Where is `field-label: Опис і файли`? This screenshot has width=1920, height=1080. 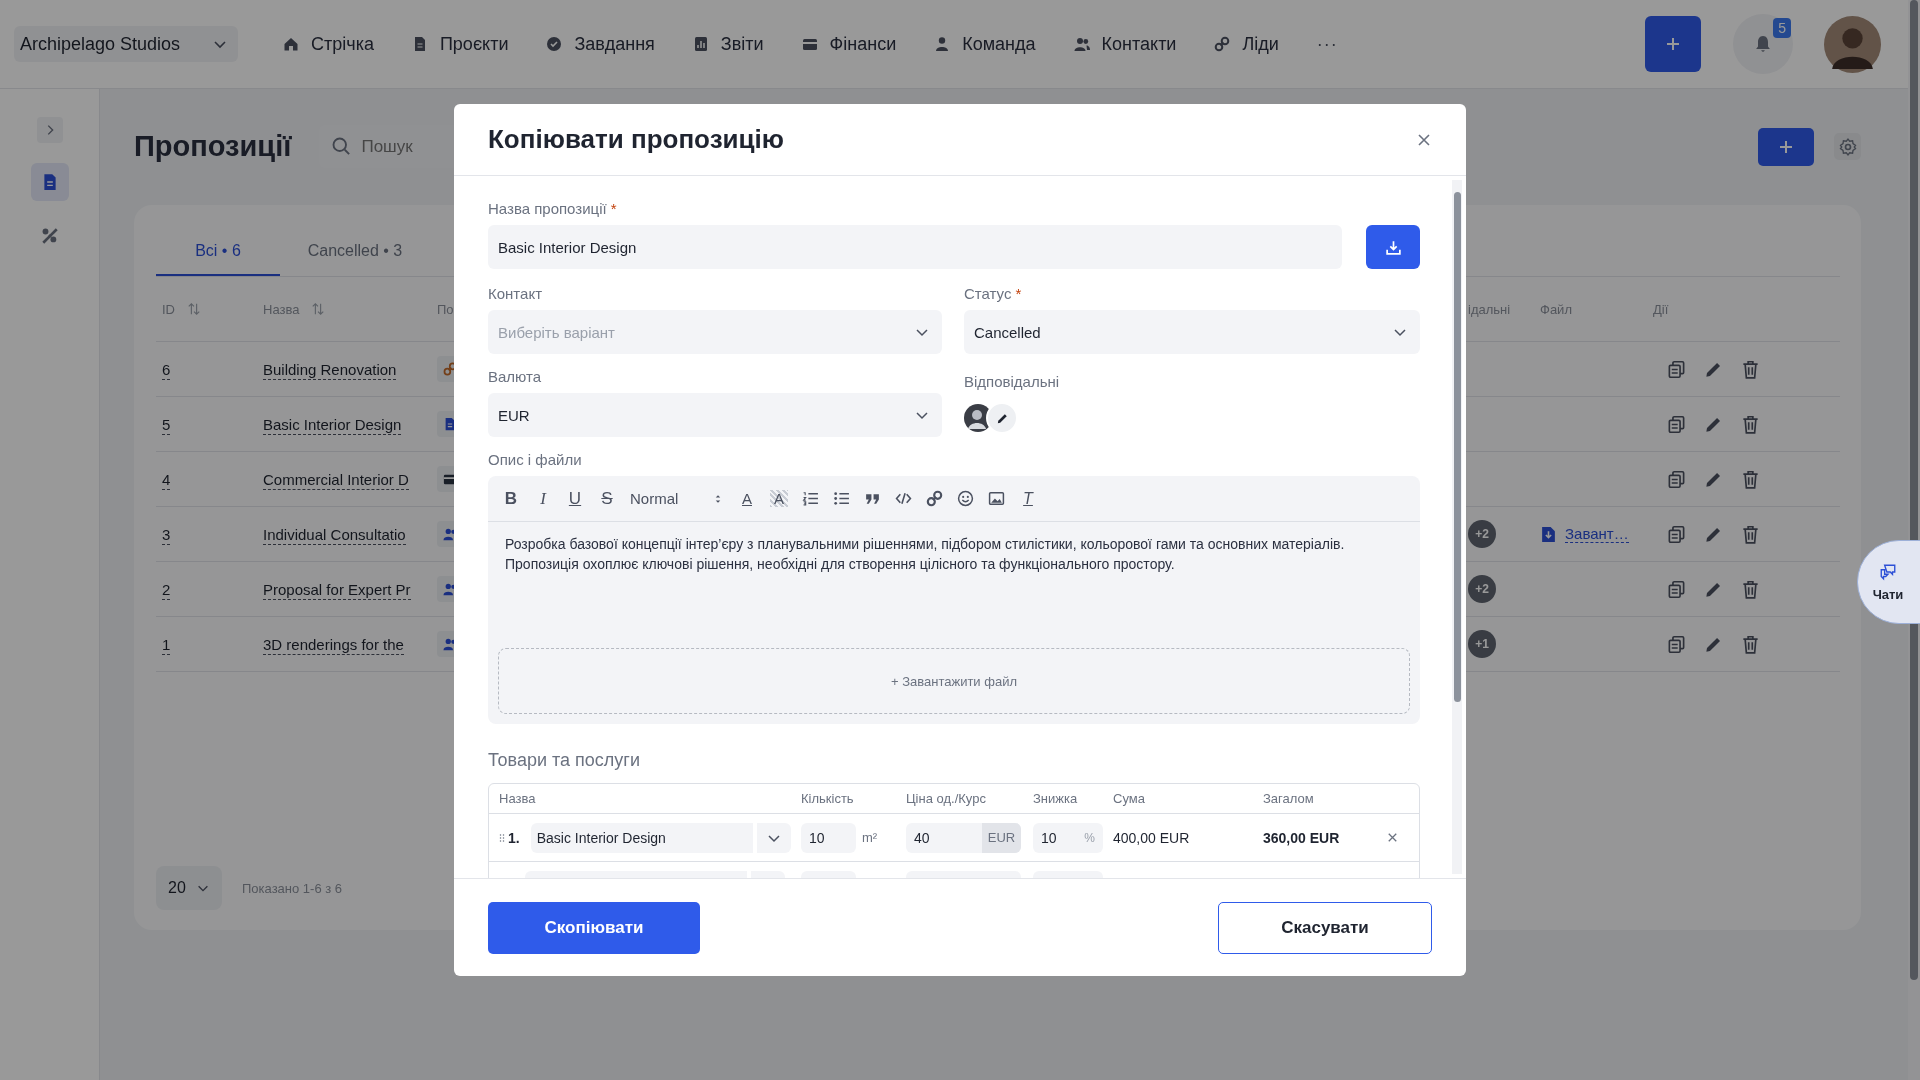 field-label: Опис і файли is located at coordinates (535, 459).